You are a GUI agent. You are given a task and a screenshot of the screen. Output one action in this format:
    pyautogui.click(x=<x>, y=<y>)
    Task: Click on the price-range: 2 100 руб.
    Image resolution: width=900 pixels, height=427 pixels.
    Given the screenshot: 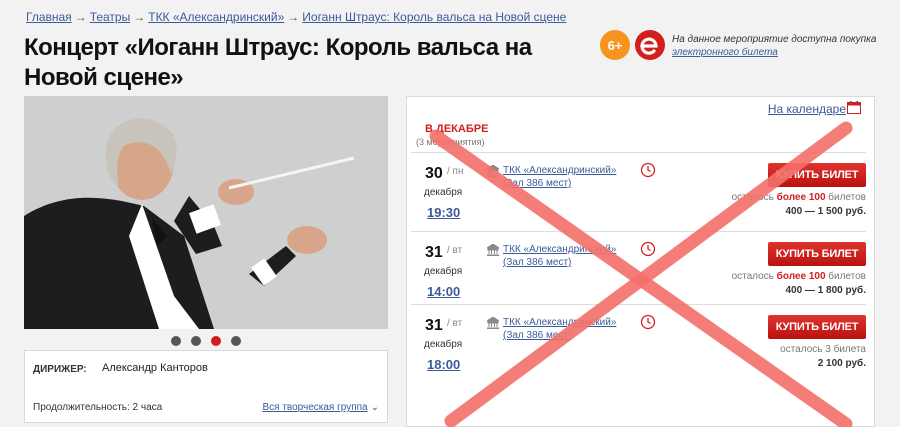 What is the action you would take?
    pyautogui.click(x=841, y=363)
    